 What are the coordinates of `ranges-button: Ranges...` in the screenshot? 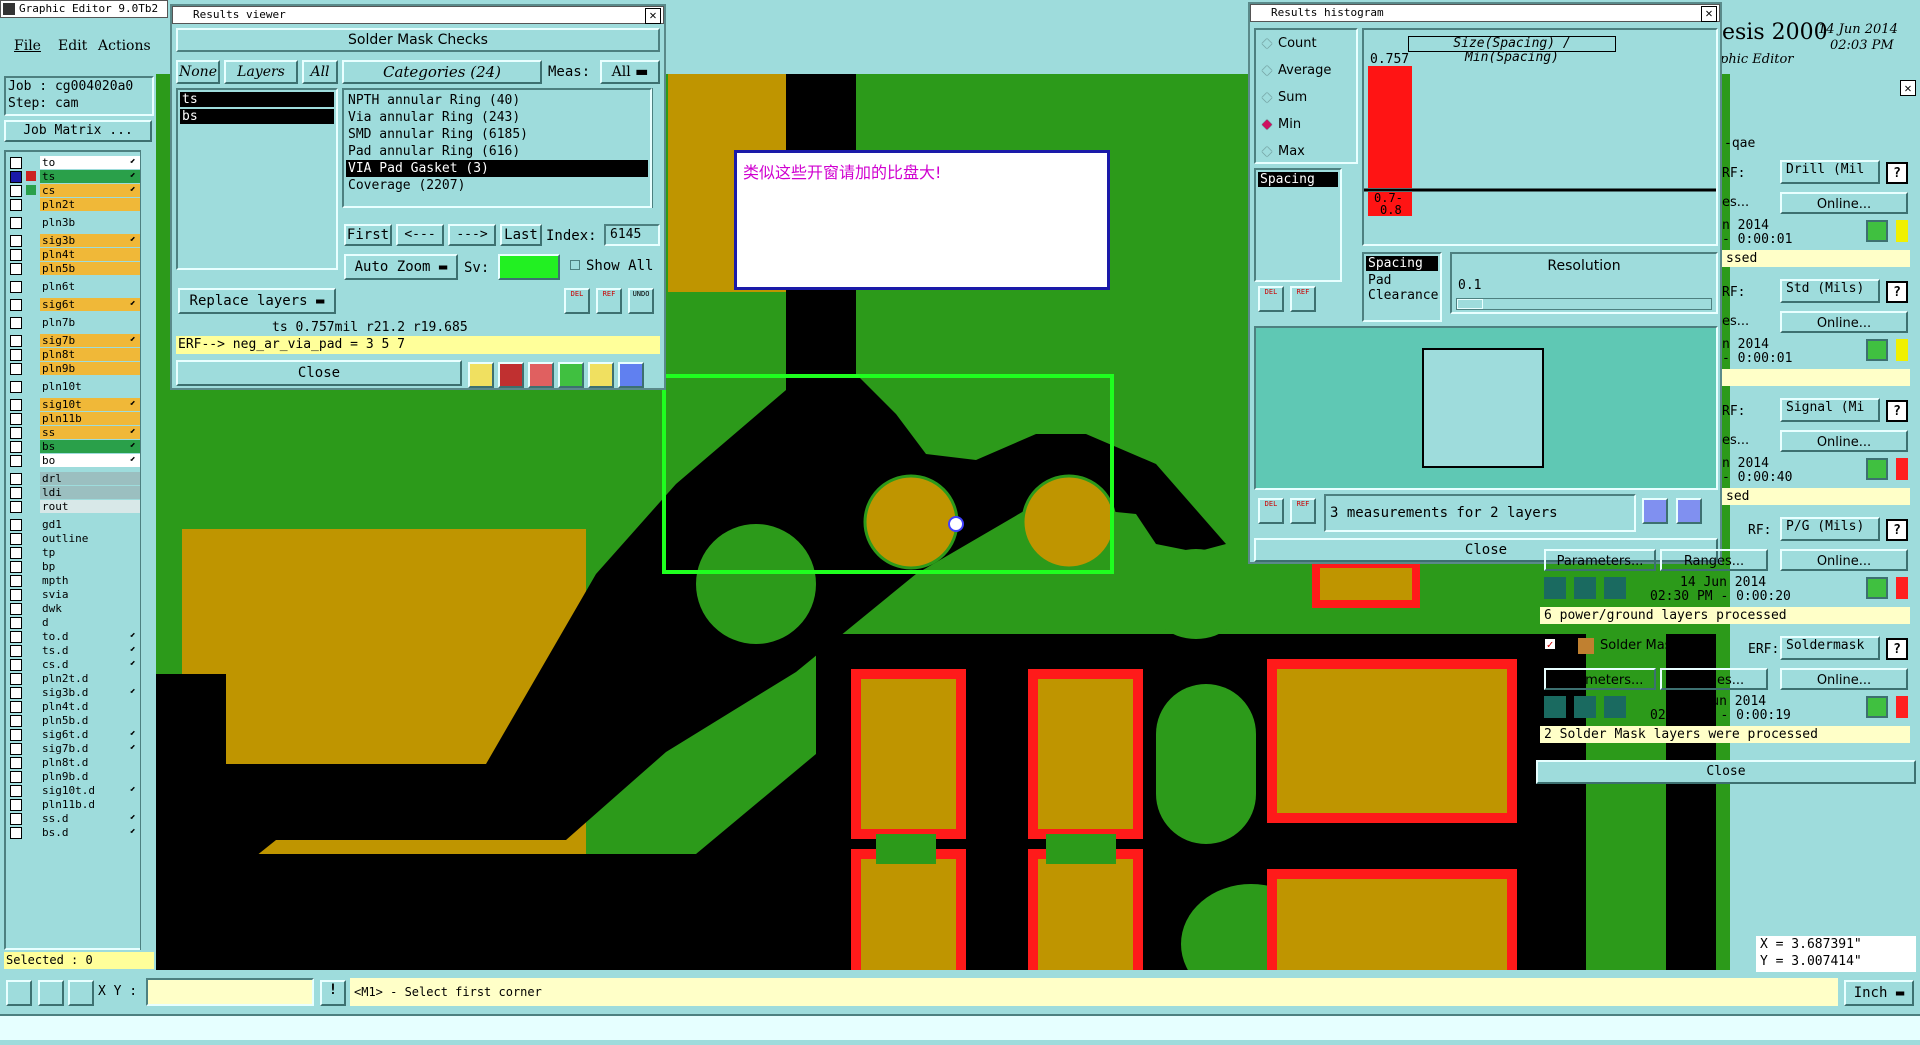 It's located at (1714, 560).